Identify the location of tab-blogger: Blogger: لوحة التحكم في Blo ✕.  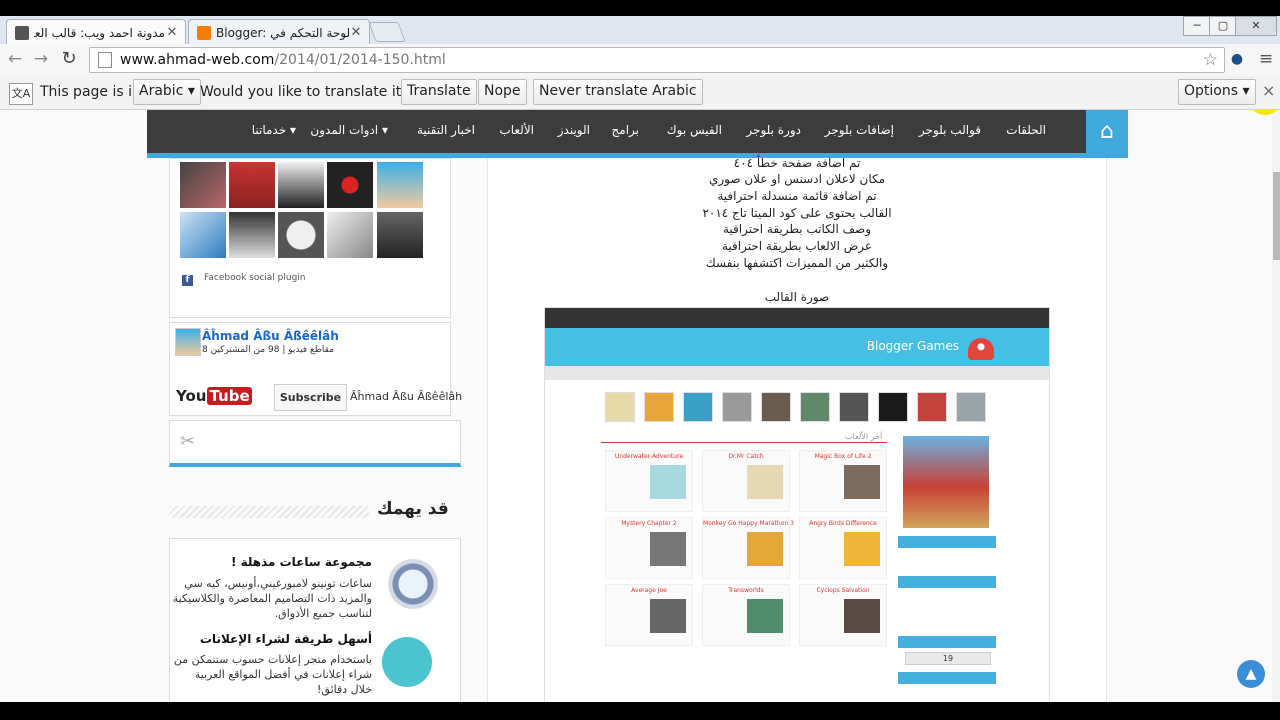
(279, 32).